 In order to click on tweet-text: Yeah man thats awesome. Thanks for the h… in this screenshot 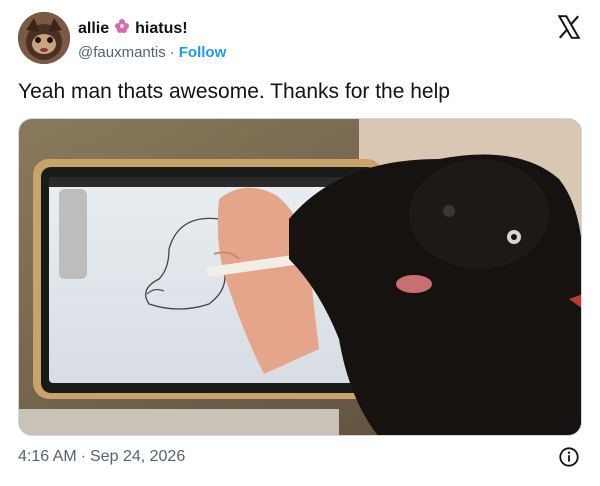, I will do `click(234, 91)`.